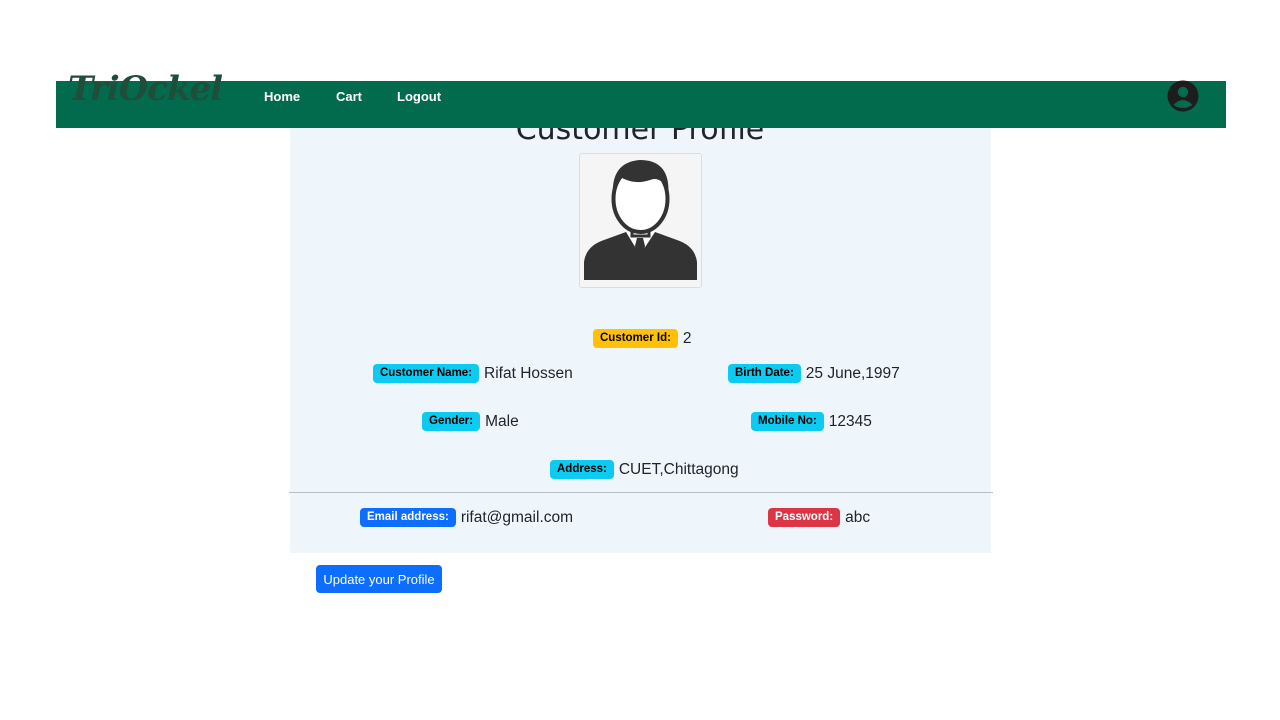 This screenshot has height=720, width=1280. I want to click on field-password: Password: abc, so click(819, 517).